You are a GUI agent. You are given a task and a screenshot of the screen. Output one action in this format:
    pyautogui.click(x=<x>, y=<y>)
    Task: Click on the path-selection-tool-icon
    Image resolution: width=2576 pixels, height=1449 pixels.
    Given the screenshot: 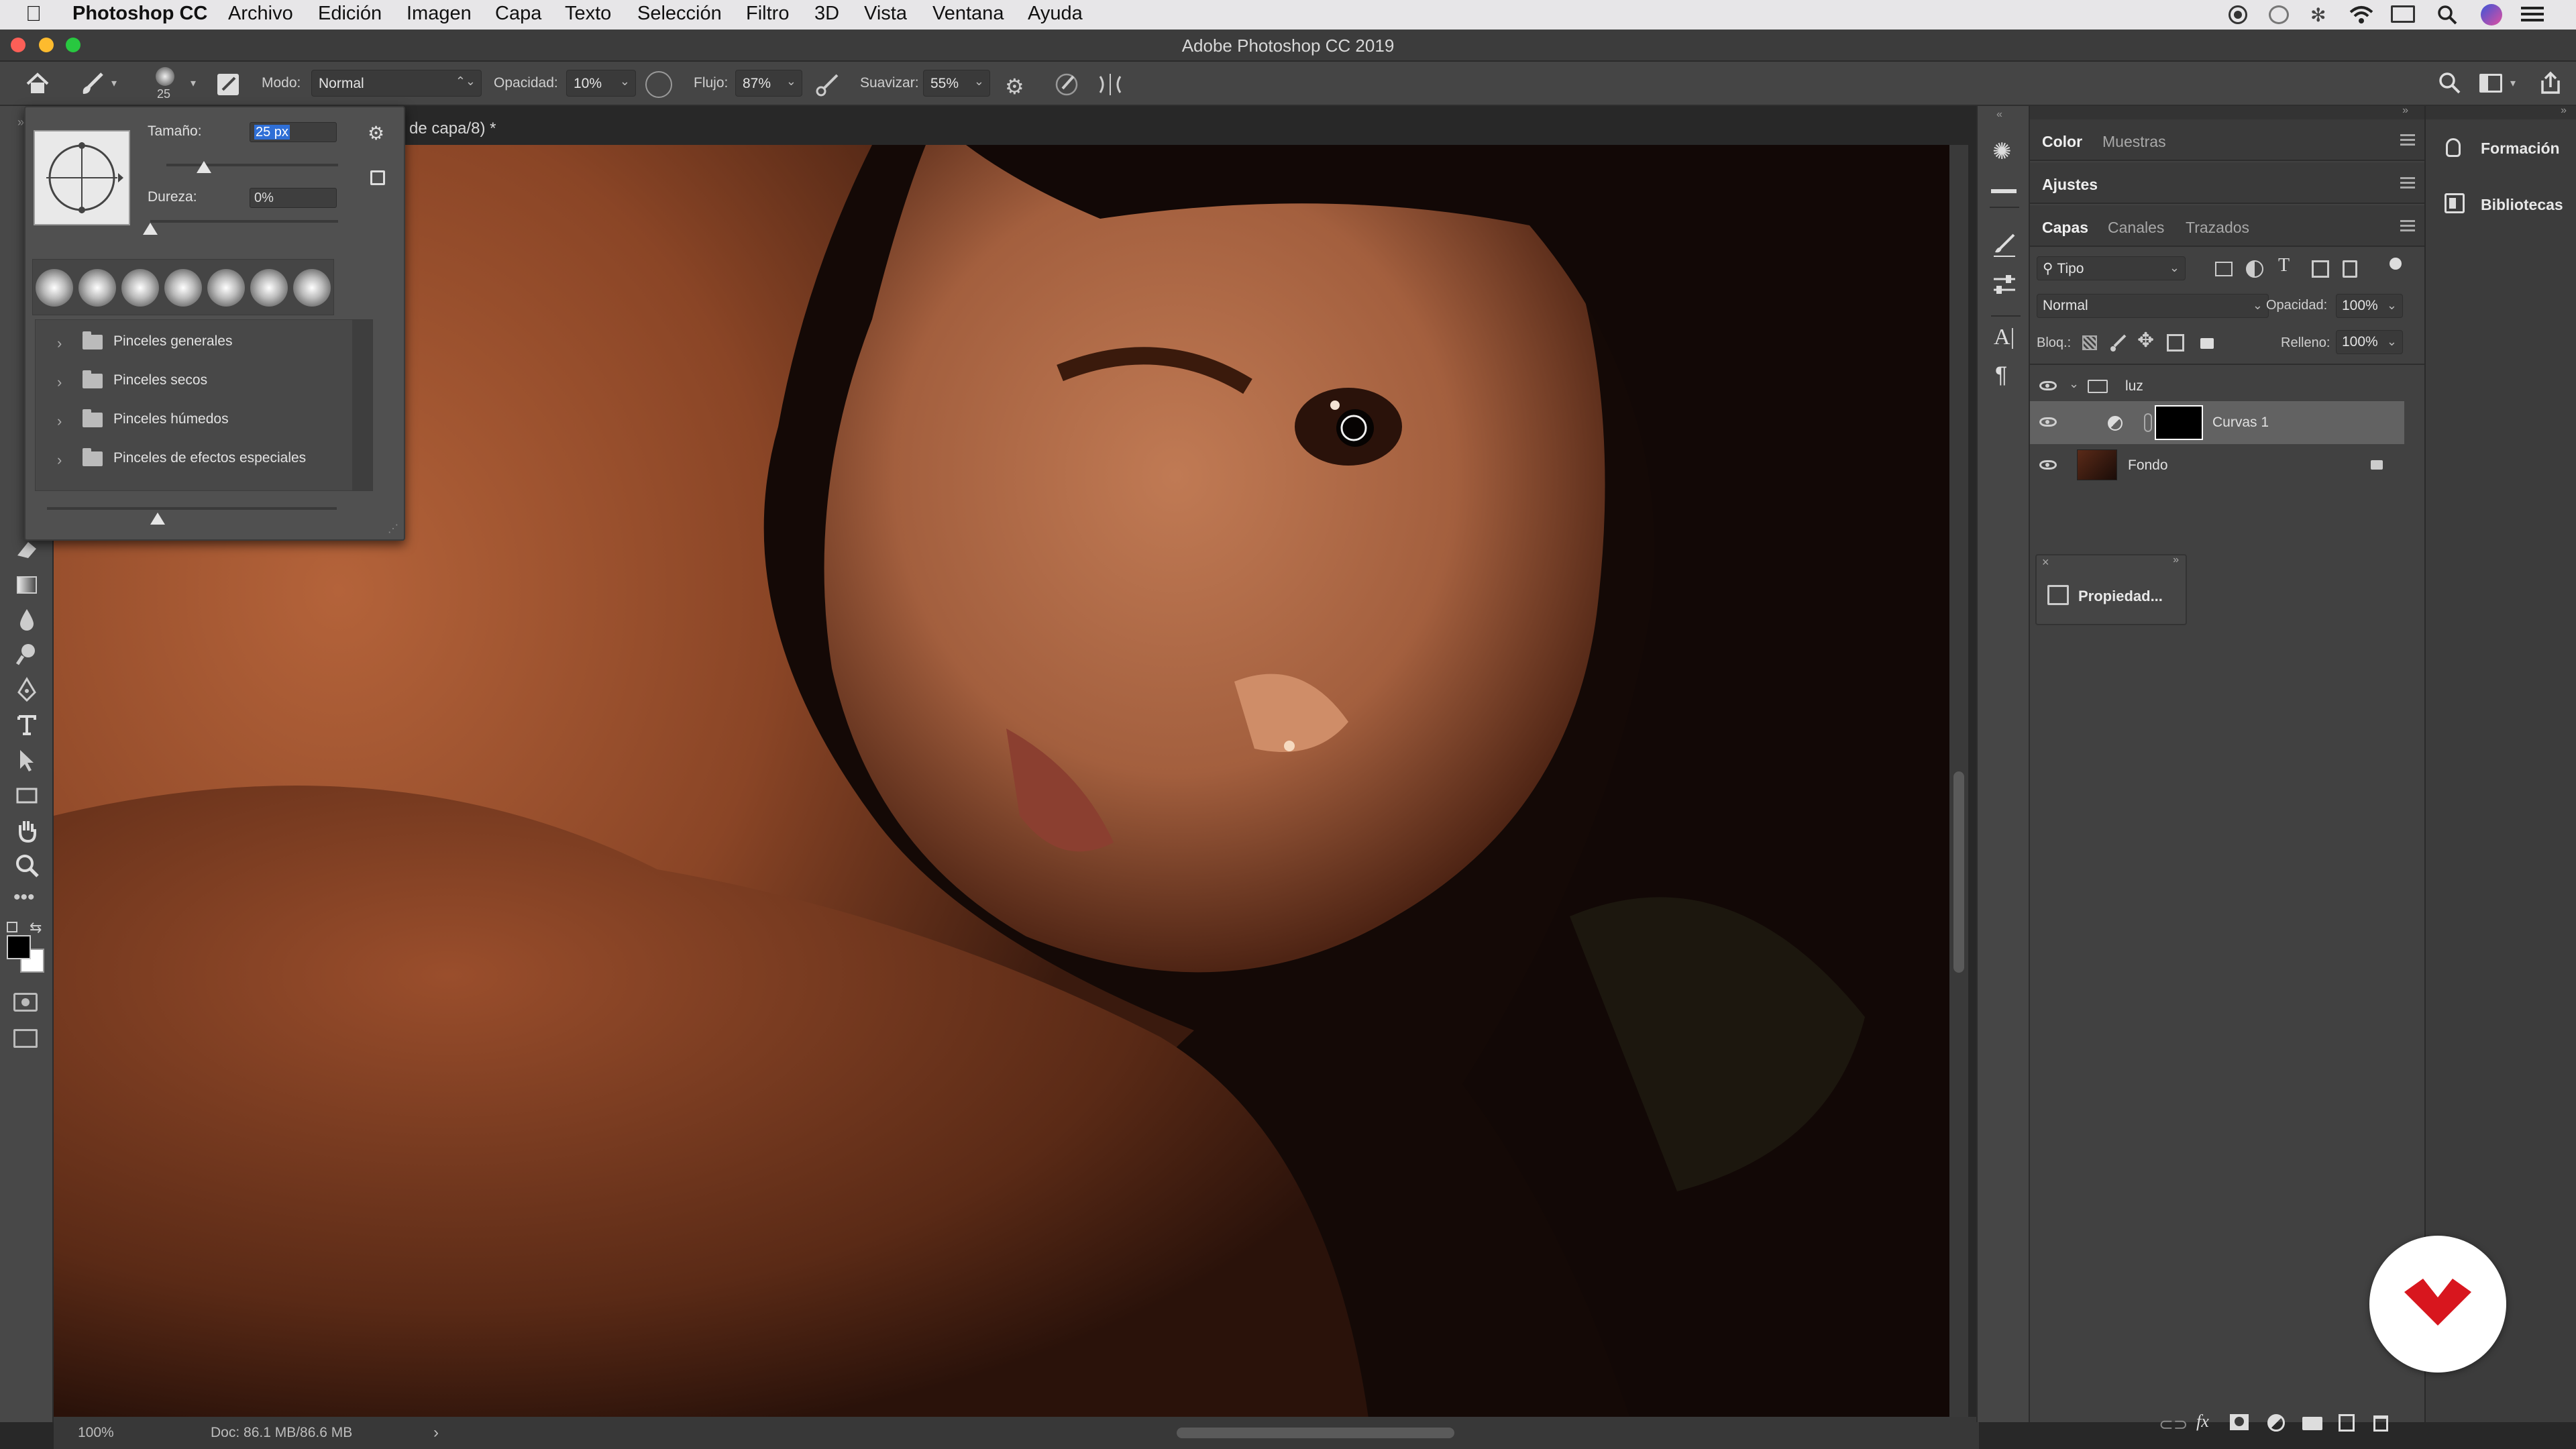 What is the action you would take?
    pyautogui.click(x=26, y=760)
    